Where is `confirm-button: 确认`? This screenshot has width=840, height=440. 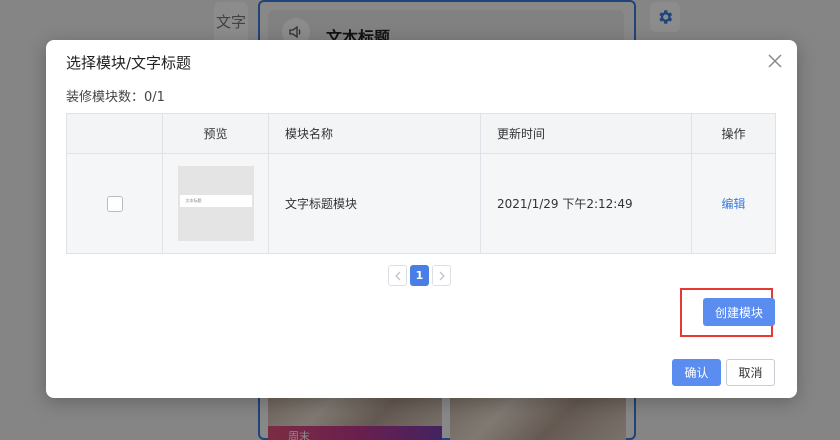
confirm-button: 确认 is located at coordinates (696, 372).